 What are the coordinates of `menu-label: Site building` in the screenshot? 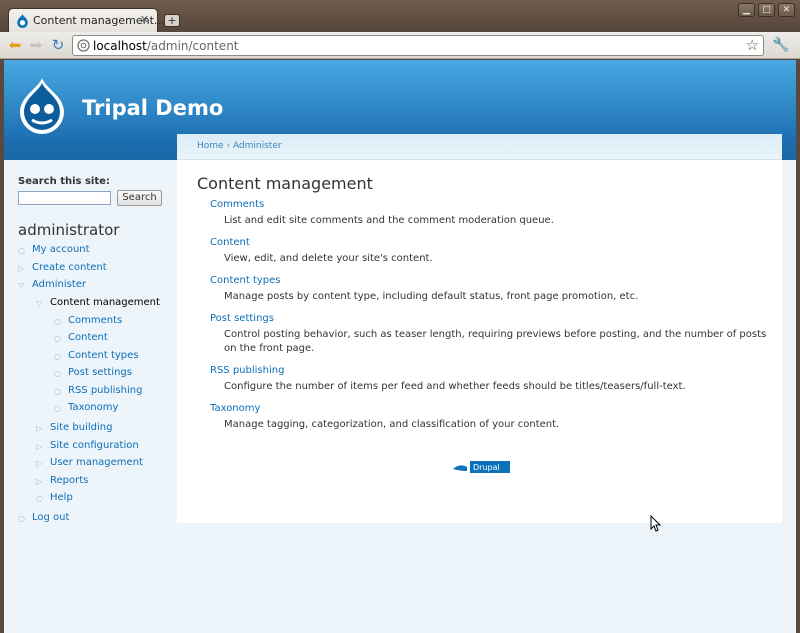 It's located at (81, 427).